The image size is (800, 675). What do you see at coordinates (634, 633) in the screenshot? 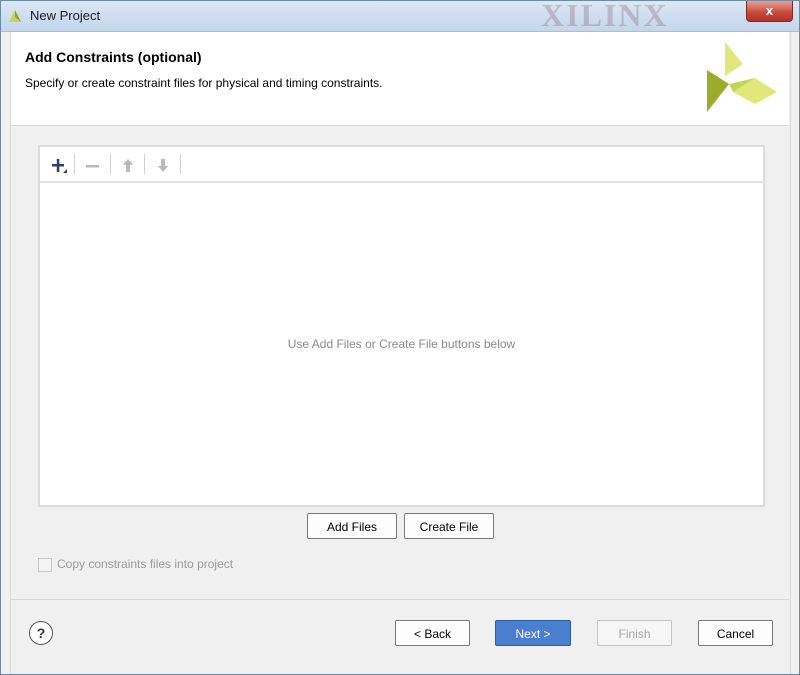
I see `finish-button: Finish` at bounding box center [634, 633].